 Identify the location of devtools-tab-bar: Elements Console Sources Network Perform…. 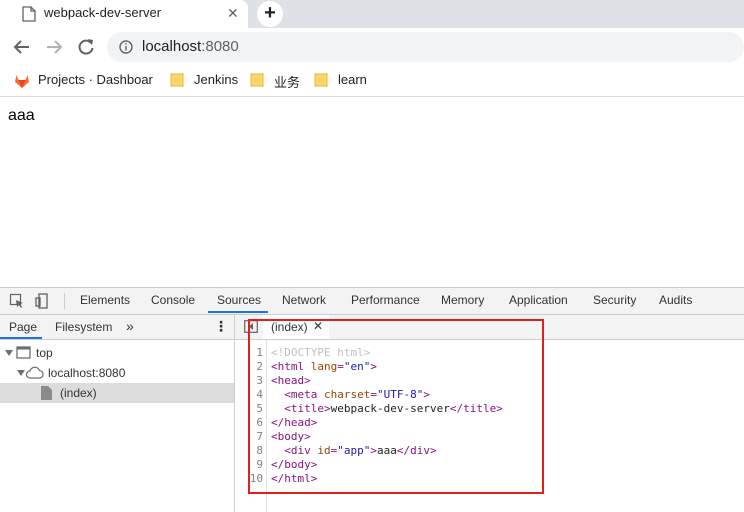
(372, 301).